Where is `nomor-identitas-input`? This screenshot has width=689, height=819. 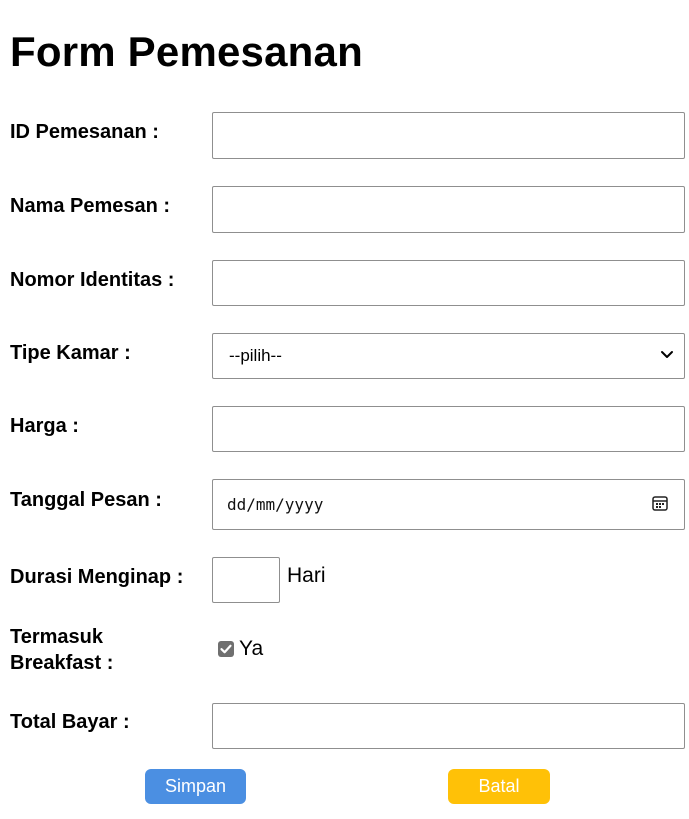 nomor-identitas-input is located at coordinates (448, 283).